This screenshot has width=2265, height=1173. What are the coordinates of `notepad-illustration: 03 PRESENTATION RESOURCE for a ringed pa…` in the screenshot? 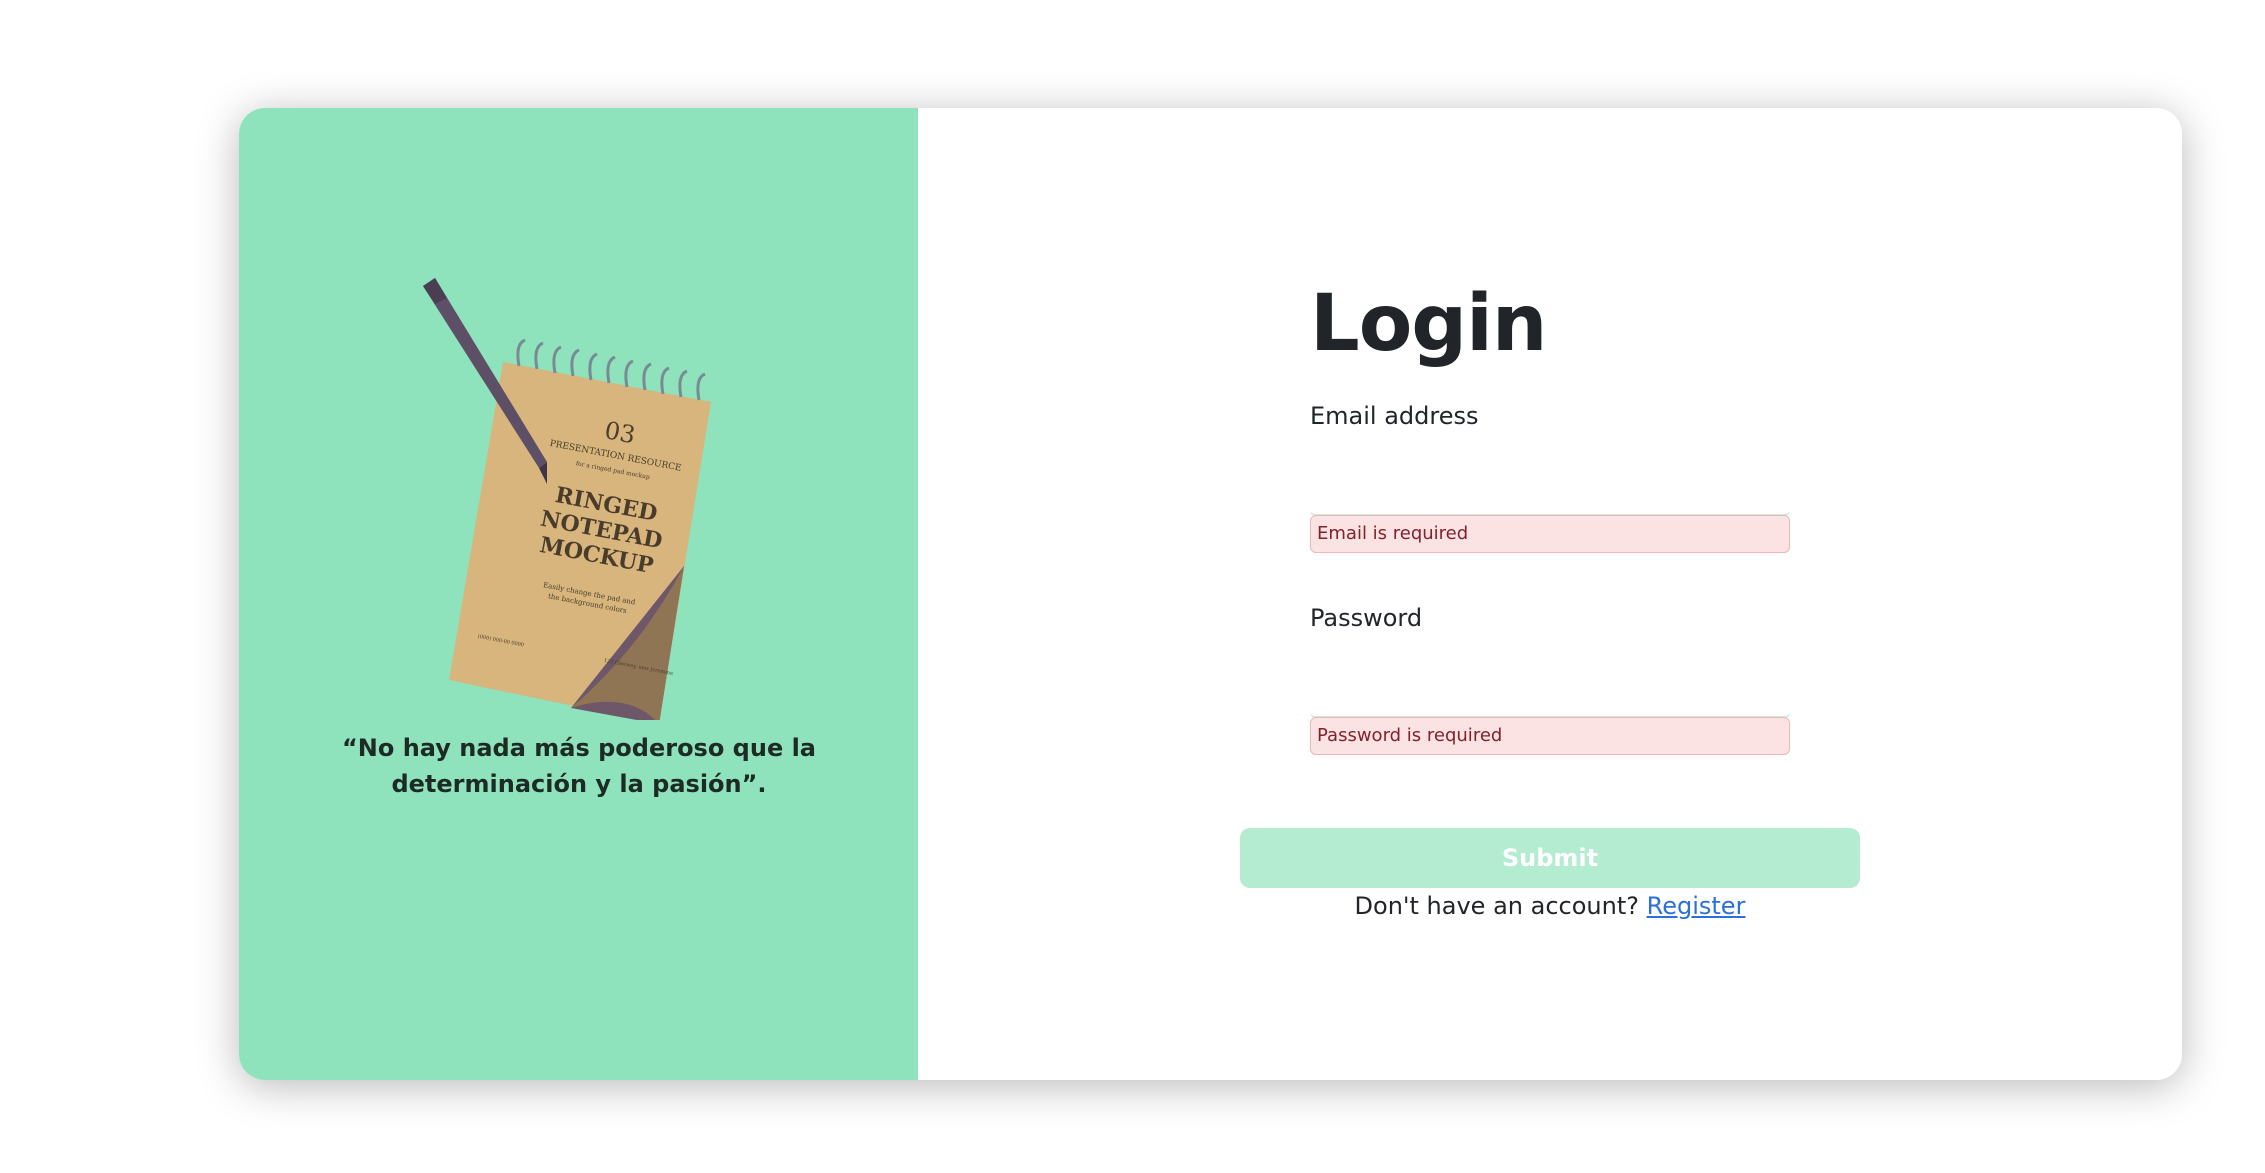 It's located at (567, 499).